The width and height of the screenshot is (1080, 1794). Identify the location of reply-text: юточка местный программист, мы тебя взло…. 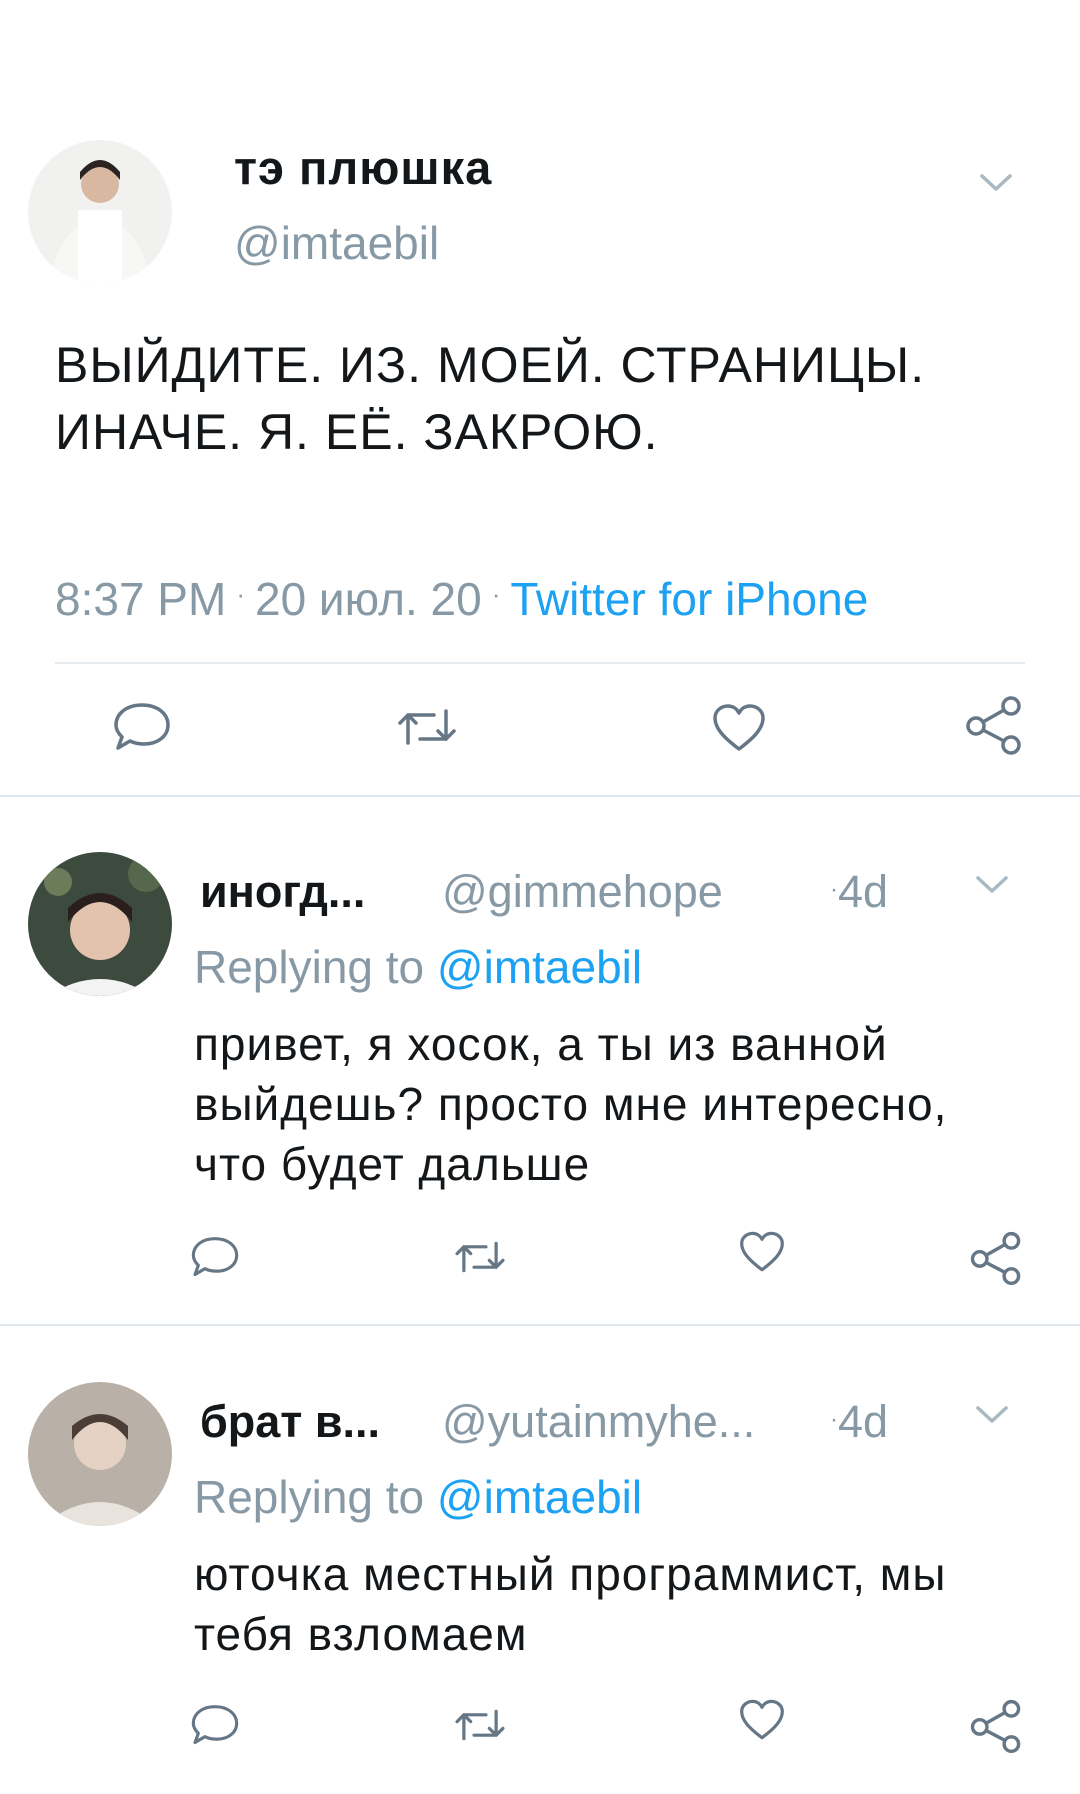
(570, 1604).